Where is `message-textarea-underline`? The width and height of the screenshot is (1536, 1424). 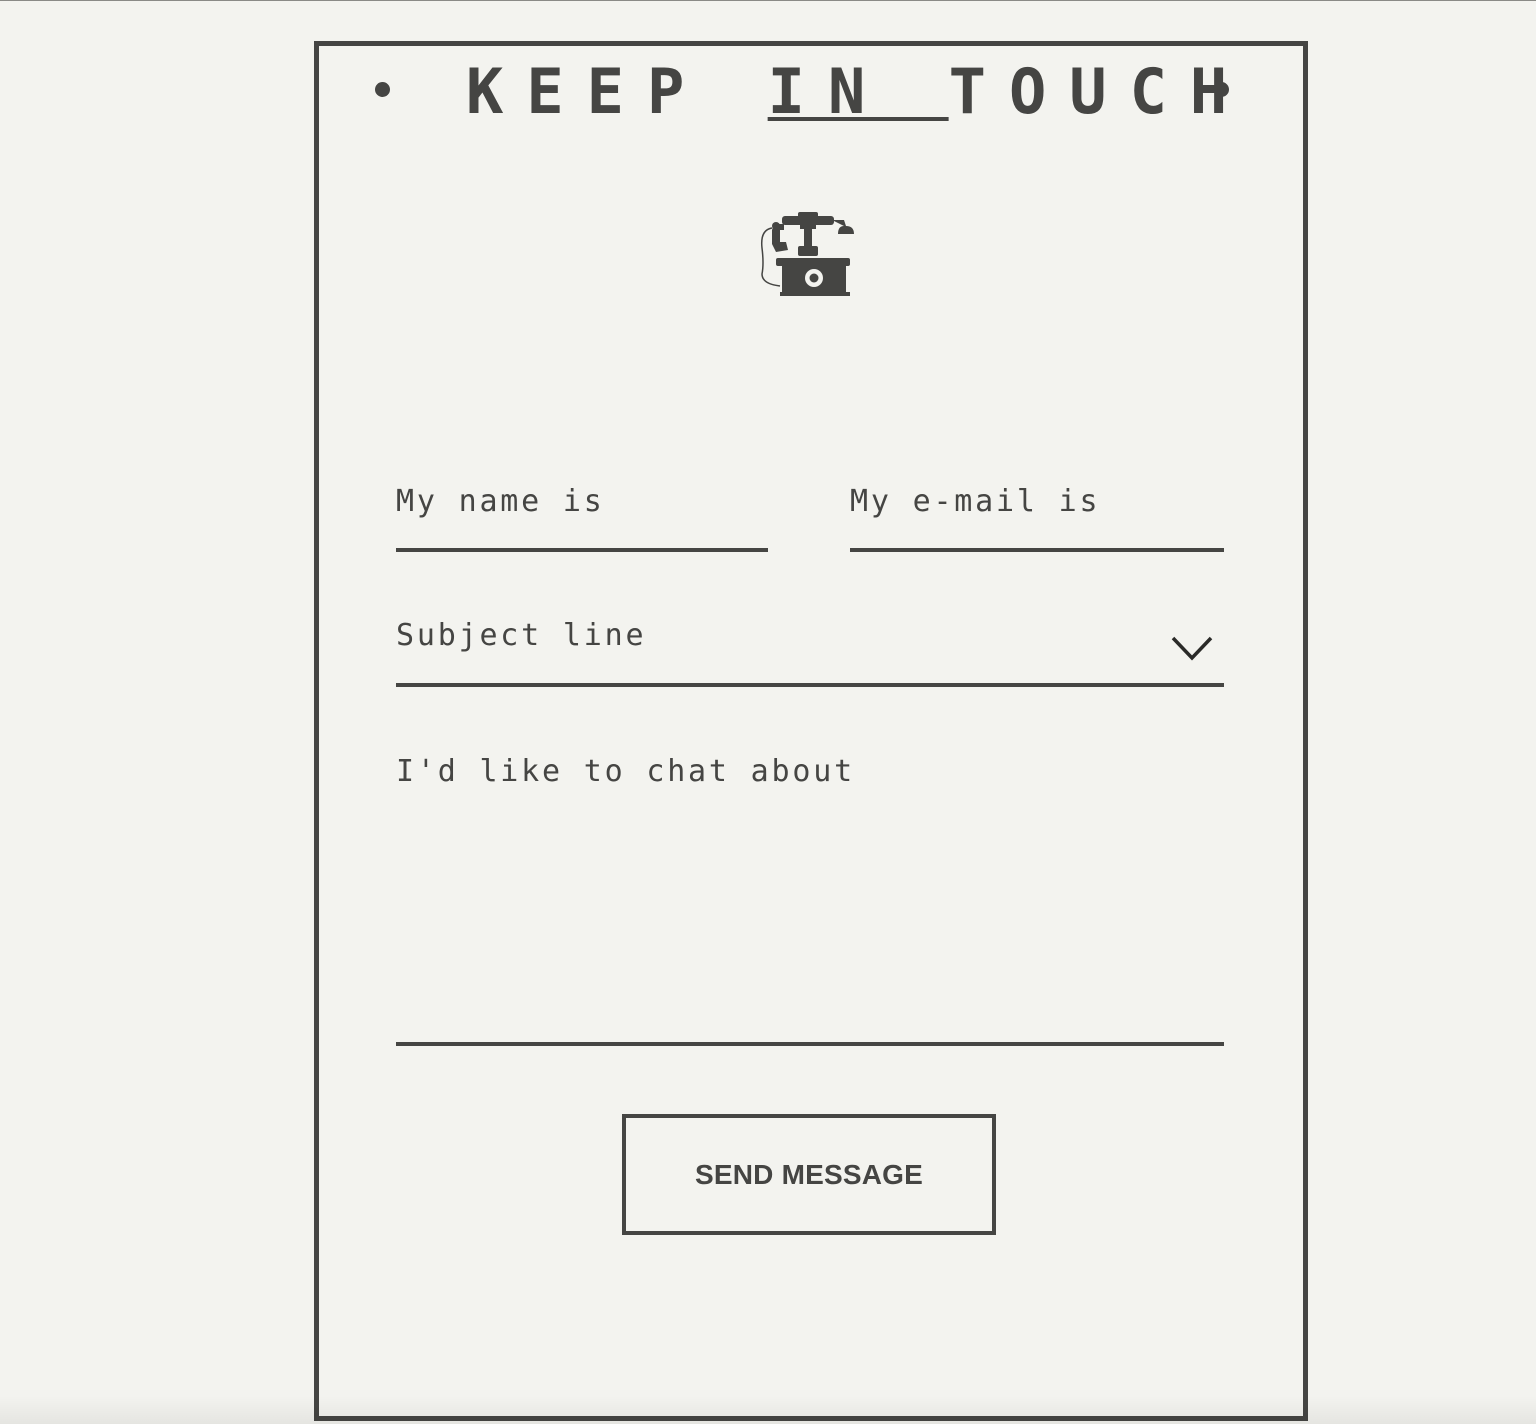
message-textarea-underline is located at coordinates (810, 1044).